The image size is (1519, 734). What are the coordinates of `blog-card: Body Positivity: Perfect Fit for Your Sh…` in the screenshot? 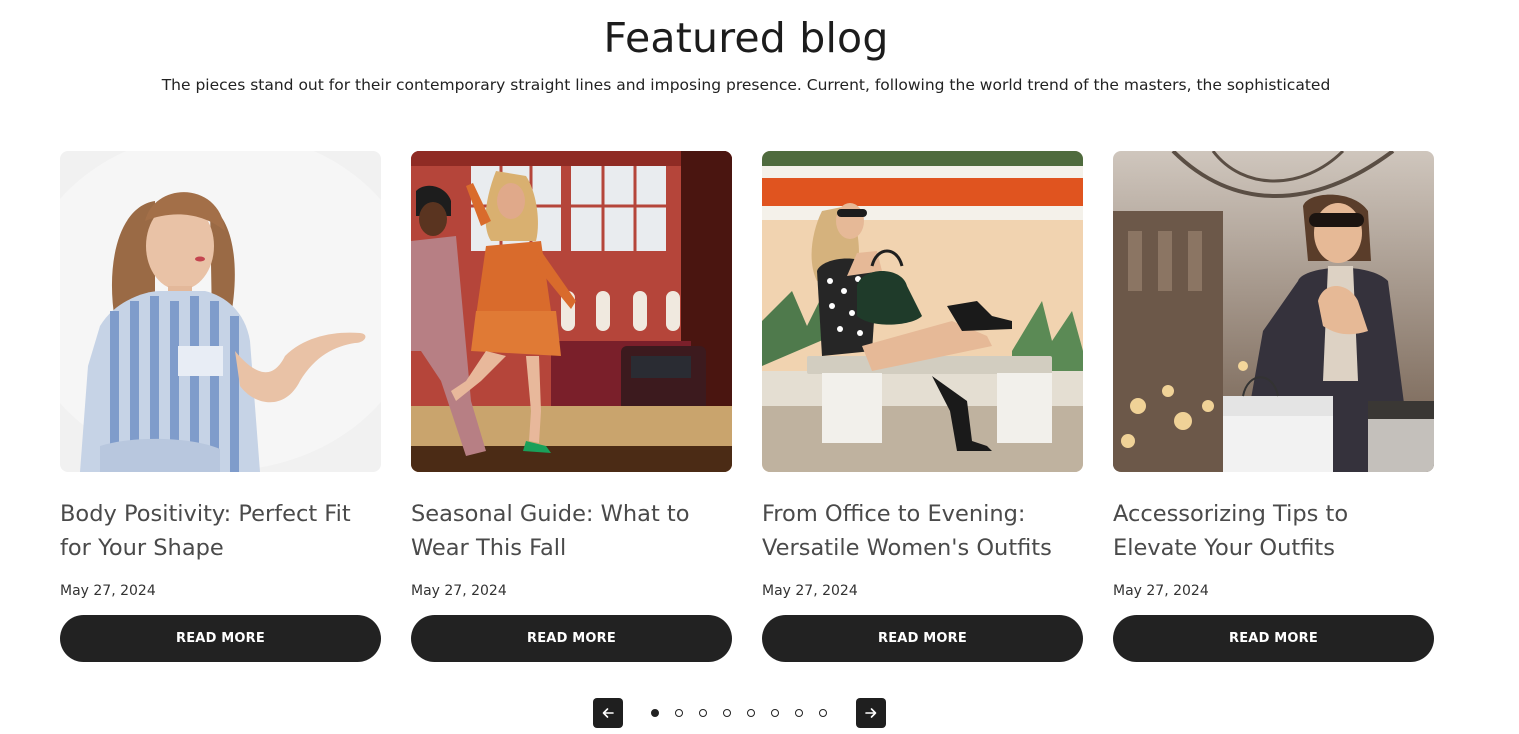 It's located at (220, 406).